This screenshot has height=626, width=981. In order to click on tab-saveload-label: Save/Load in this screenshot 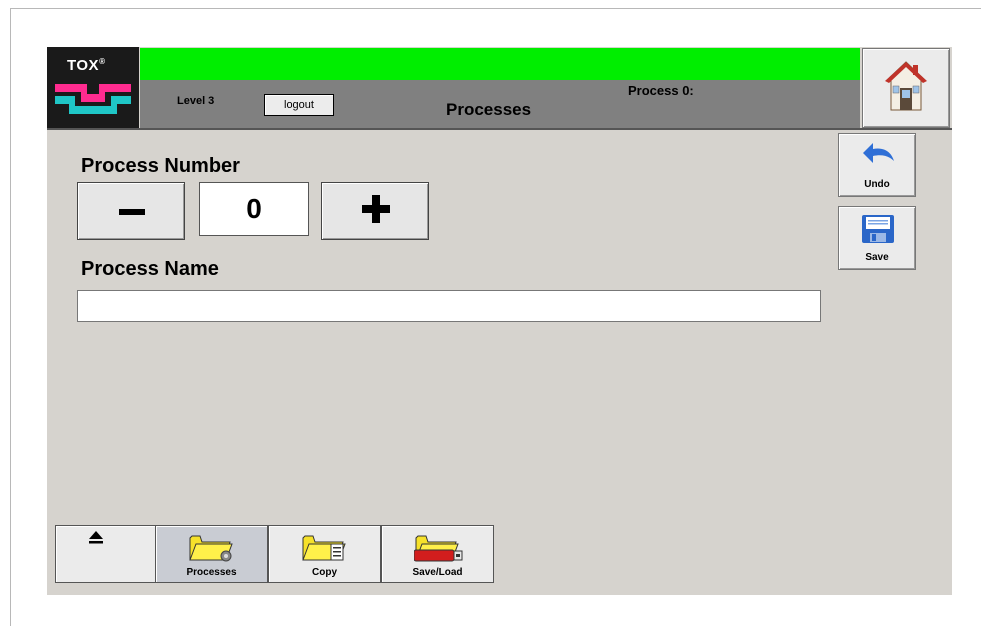, I will do `click(437, 572)`.